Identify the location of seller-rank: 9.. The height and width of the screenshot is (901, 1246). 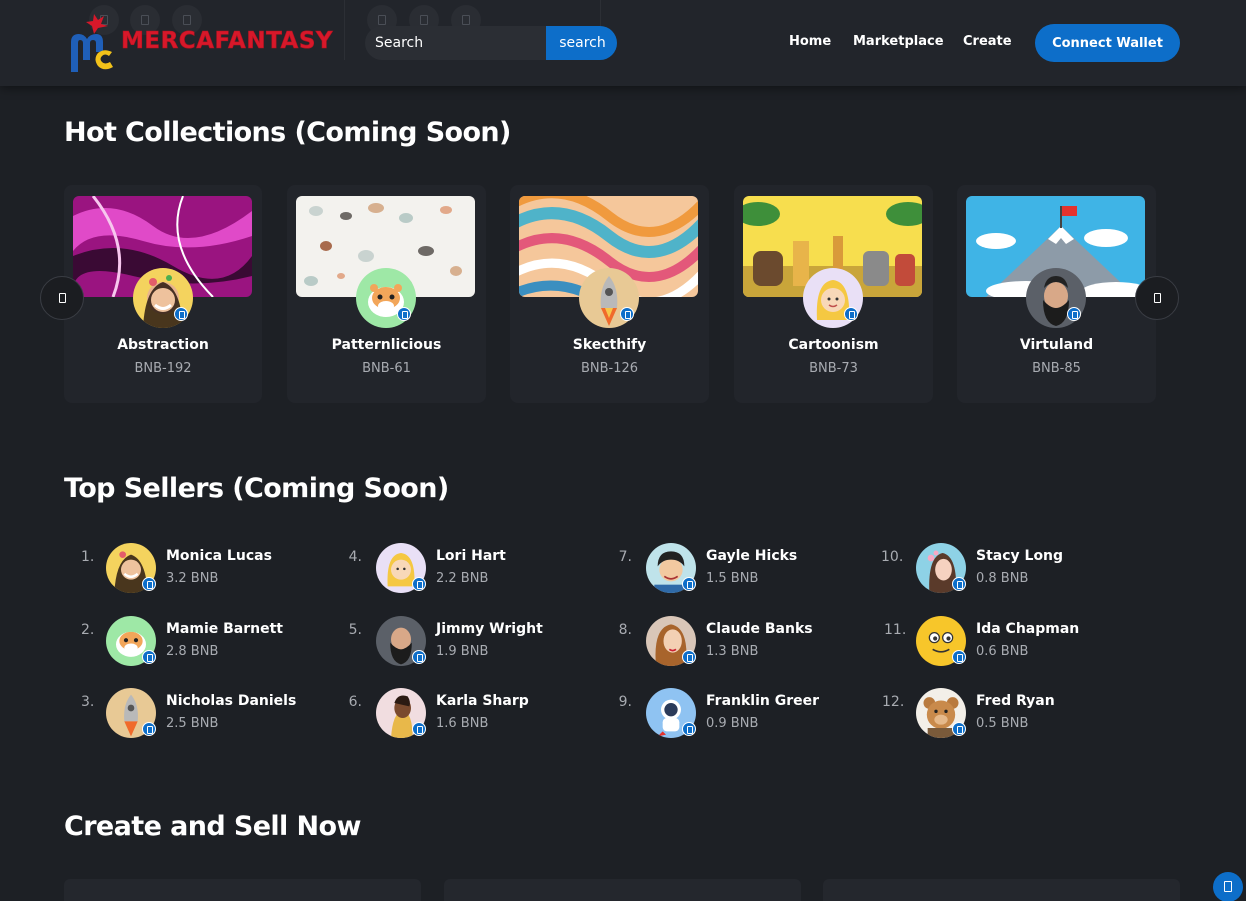
(625, 702).